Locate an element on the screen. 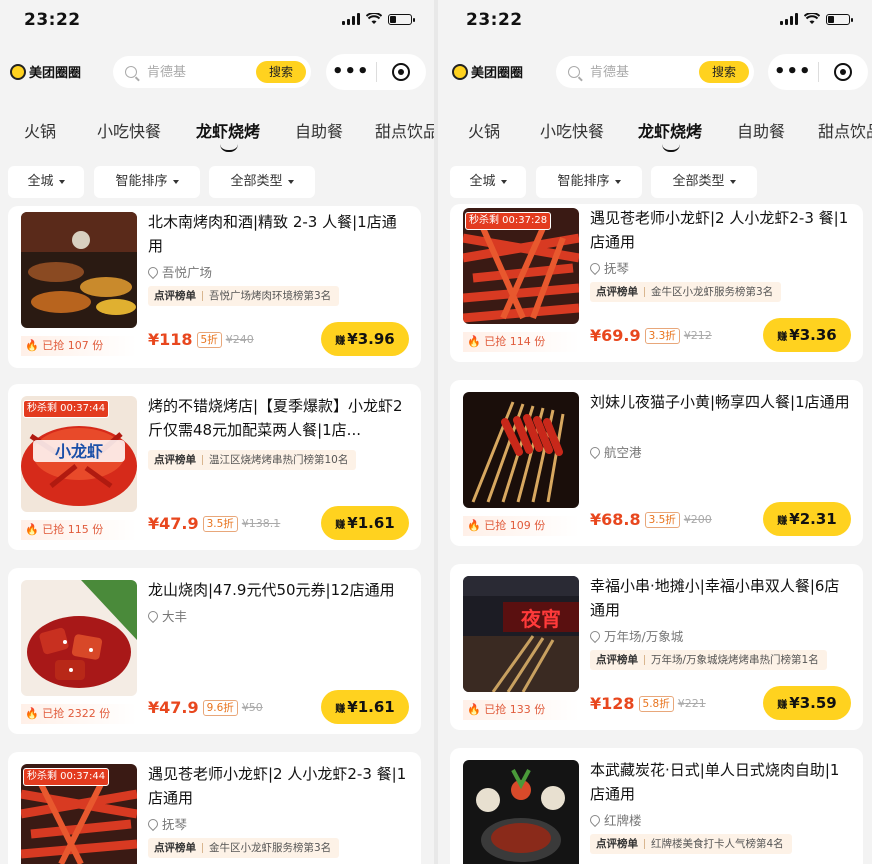 The height and width of the screenshot is (864, 872). deal-price: ¥47.9 is located at coordinates (173, 707).